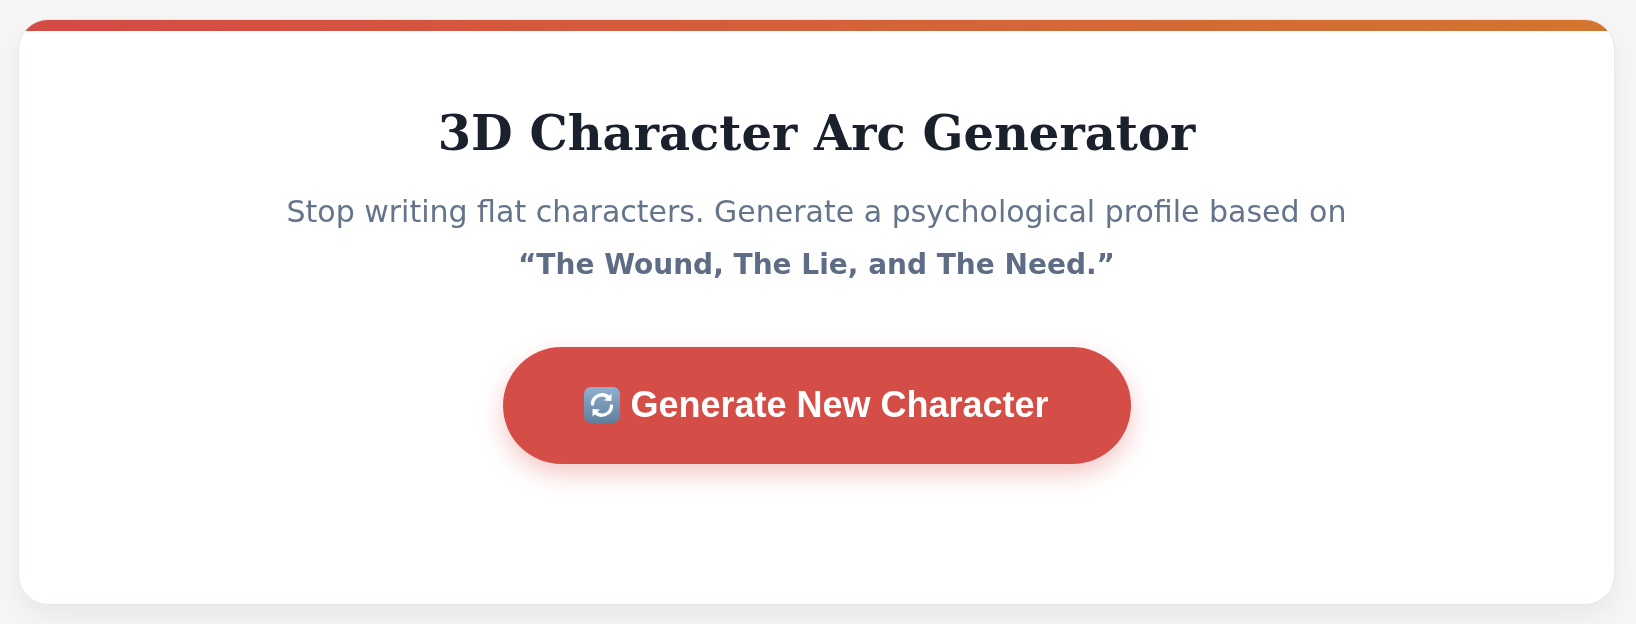 The height and width of the screenshot is (624, 1636). I want to click on subtitle-text: Stop writing flat characters. Generate a psychological profile based on “The Wound, The Lie, and The Need.”, so click(816, 237).